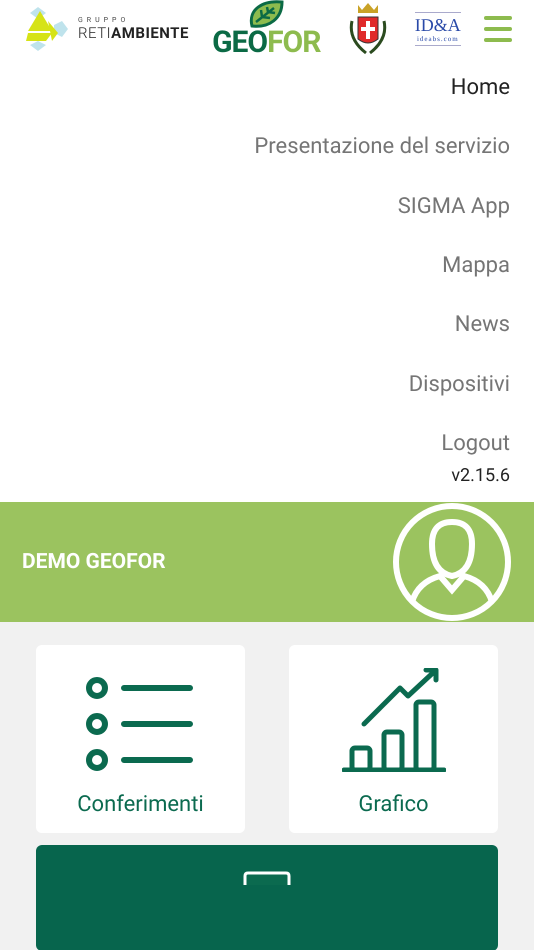 The width and height of the screenshot is (534, 950). What do you see at coordinates (133, 33) in the screenshot?
I see `logo-wordmark: RETIAMBIENTE` at bounding box center [133, 33].